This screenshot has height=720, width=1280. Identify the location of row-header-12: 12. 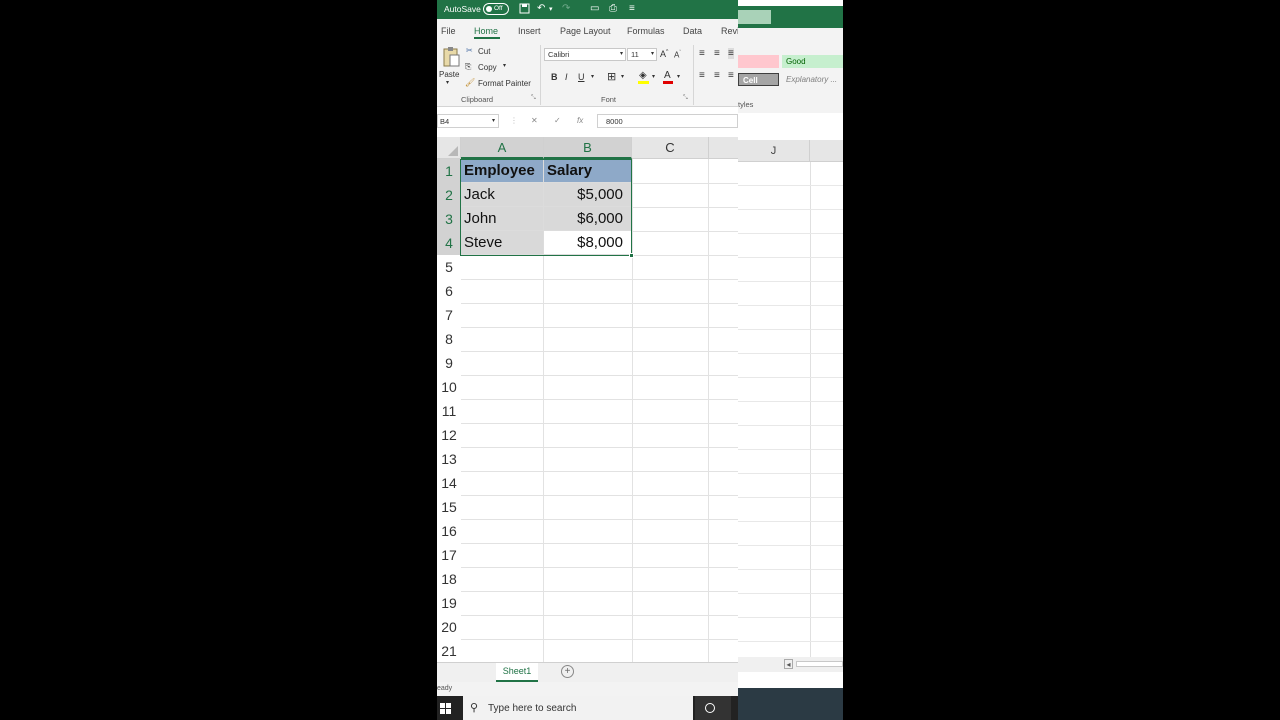
(449, 435).